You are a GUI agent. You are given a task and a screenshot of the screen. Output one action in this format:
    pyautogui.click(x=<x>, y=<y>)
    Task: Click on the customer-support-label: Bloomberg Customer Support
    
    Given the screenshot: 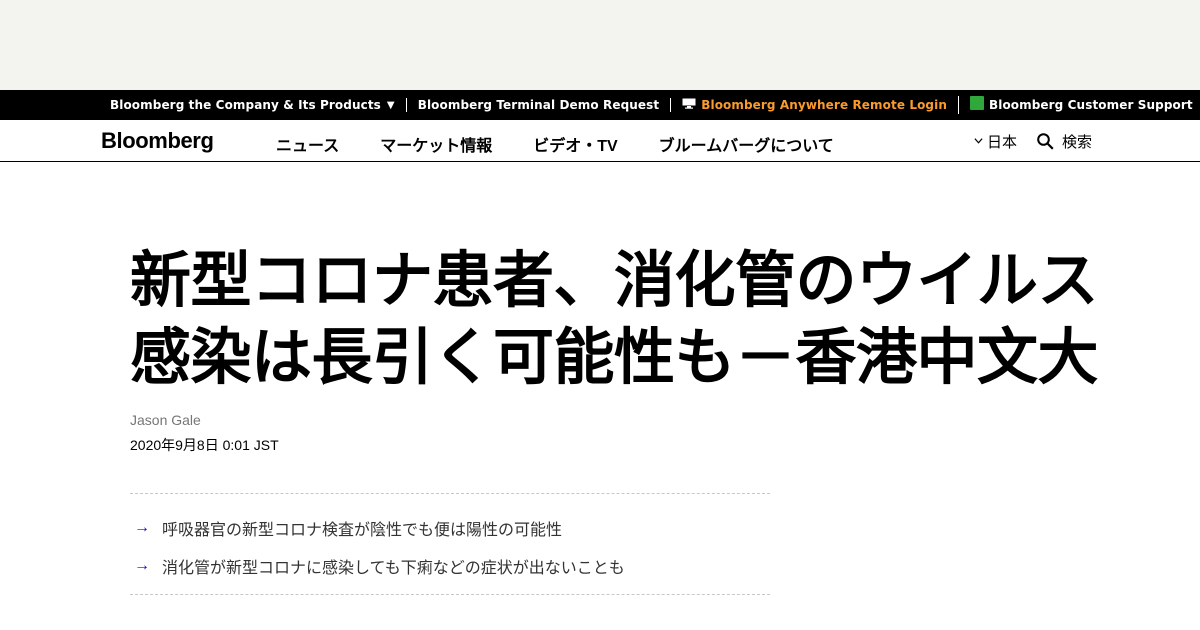 What is the action you would take?
    pyautogui.click(x=1090, y=105)
    